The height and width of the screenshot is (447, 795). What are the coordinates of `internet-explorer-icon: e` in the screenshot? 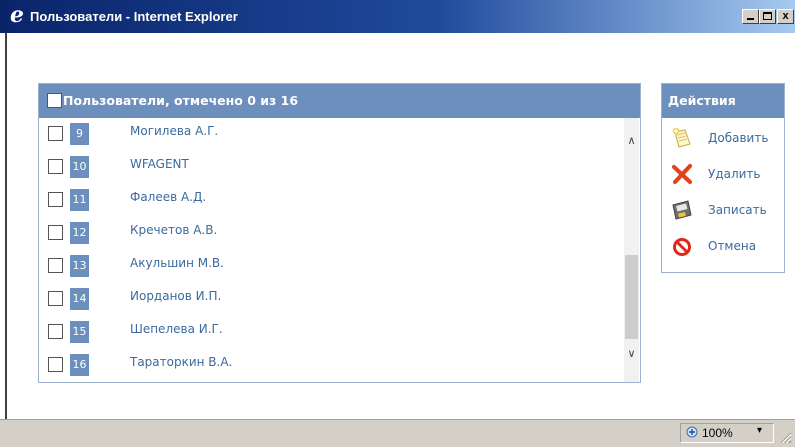 It's located at (17, 15).